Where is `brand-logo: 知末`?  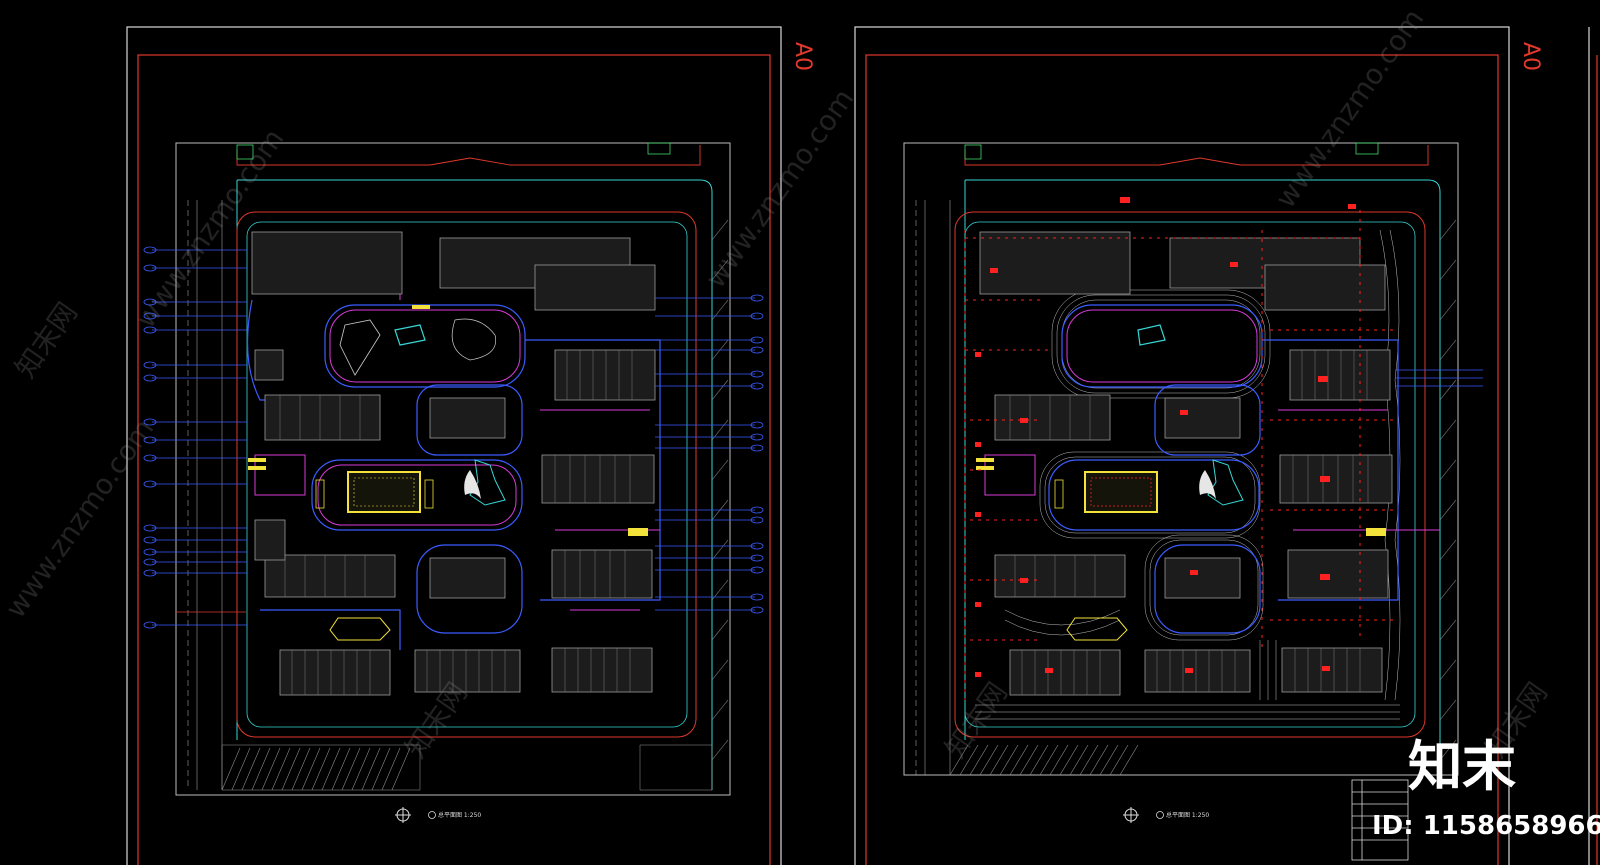
brand-logo: 知末 is located at coordinates (1462, 766).